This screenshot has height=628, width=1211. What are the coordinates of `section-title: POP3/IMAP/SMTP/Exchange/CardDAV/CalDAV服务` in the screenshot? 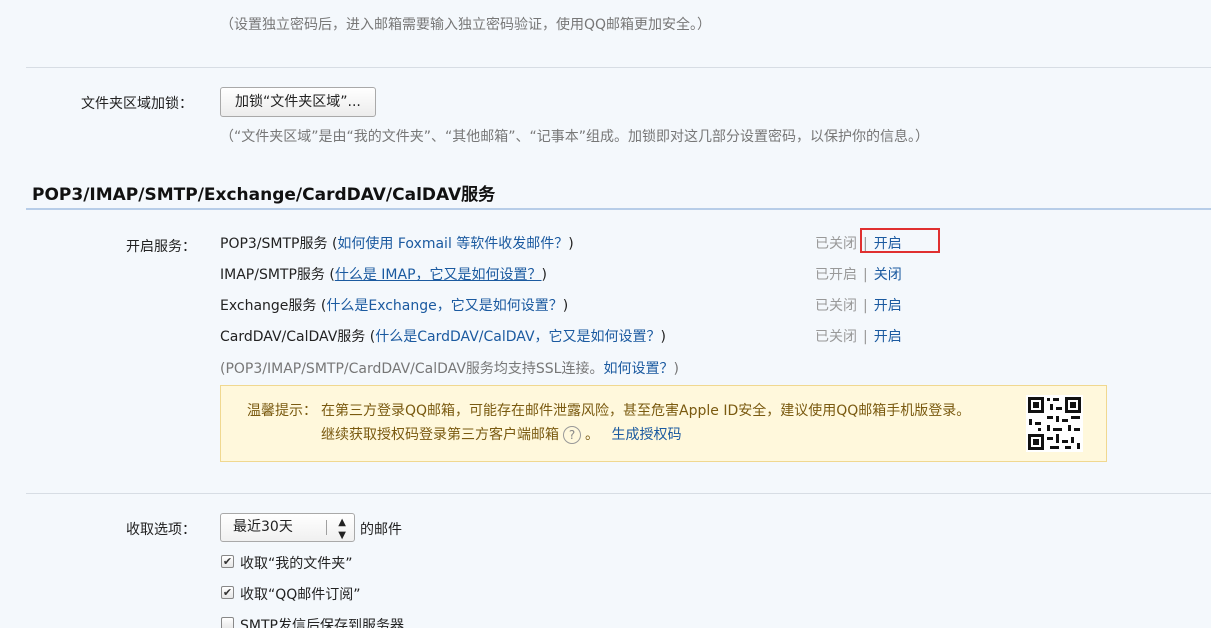 It's located at (264, 195).